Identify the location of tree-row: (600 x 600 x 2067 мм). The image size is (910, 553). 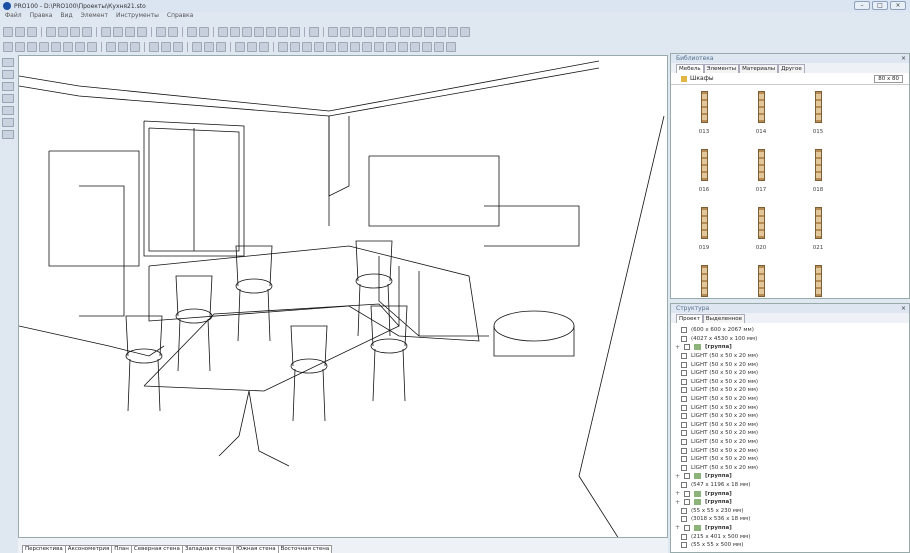
(795, 330).